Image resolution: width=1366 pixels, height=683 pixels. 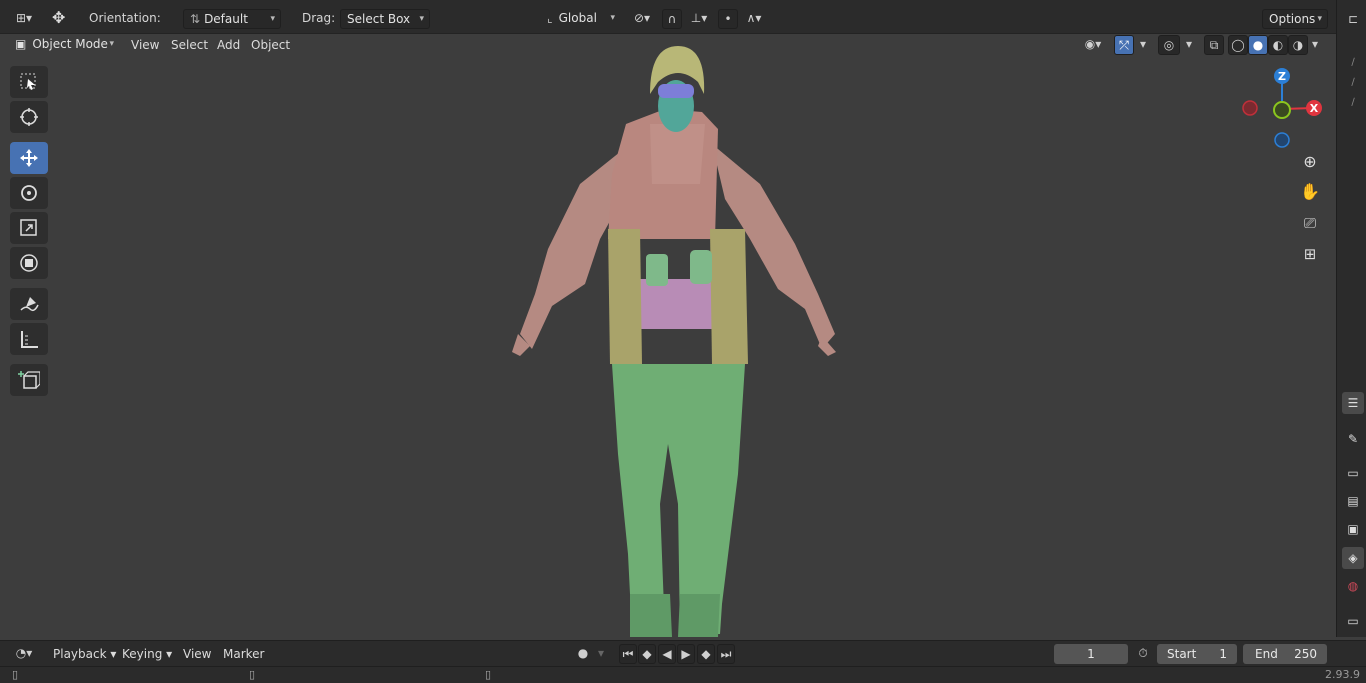 I want to click on current-frame-field: 1, so click(x=1091, y=654).